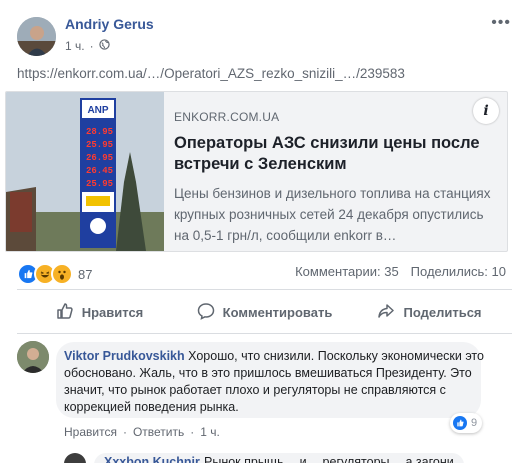  I want to click on commenter-name: Viktor Prudkovskikh, so click(124, 356).